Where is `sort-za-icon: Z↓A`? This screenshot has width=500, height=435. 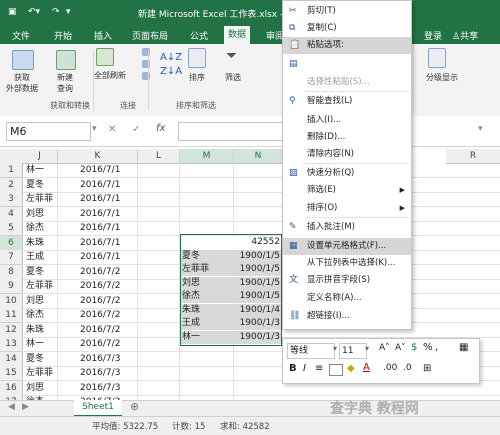 sort-za-icon: Z↓A is located at coordinates (171, 71).